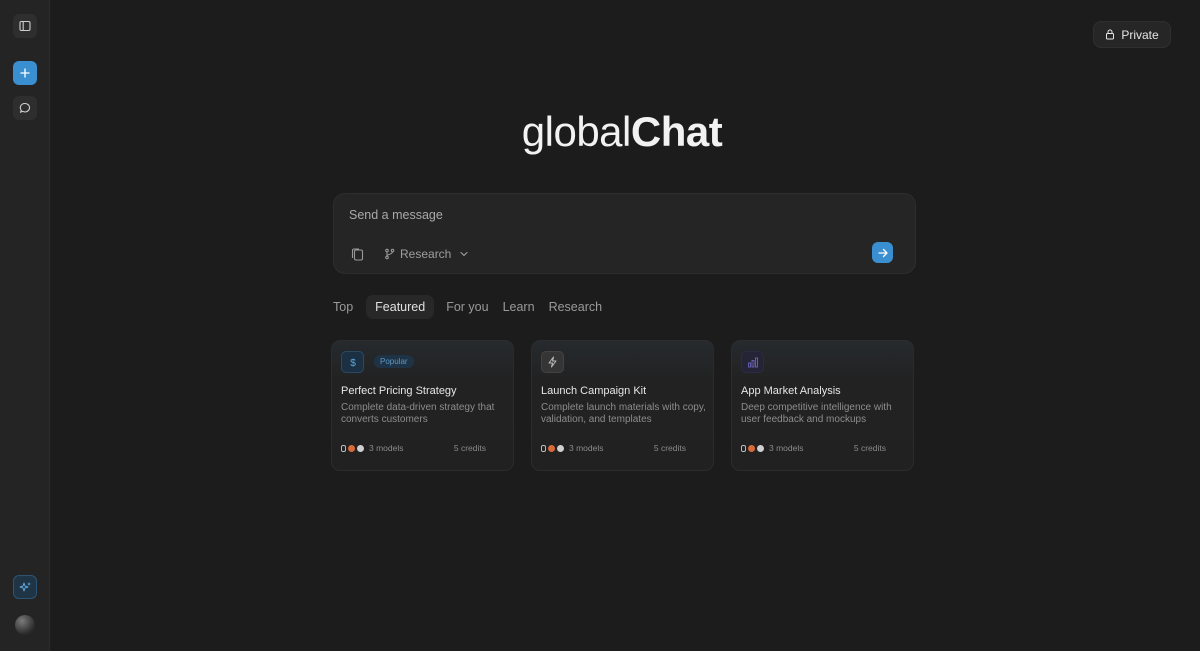 Image resolution: width=1200 pixels, height=651 pixels. I want to click on message-composer: Send a message Research, so click(624, 233).